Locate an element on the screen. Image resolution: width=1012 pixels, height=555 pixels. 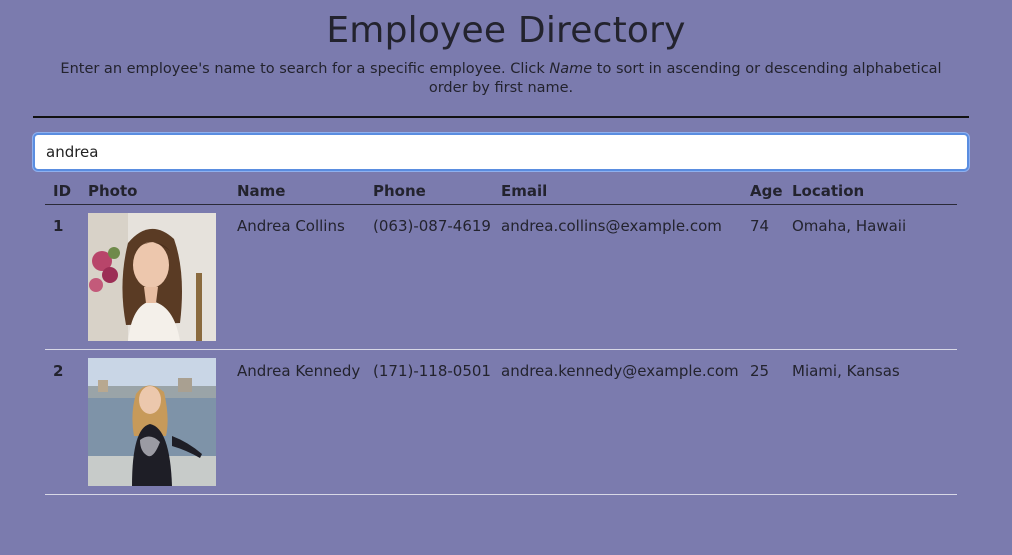
employee-name: Andrea Kennedy is located at coordinates (297, 422).